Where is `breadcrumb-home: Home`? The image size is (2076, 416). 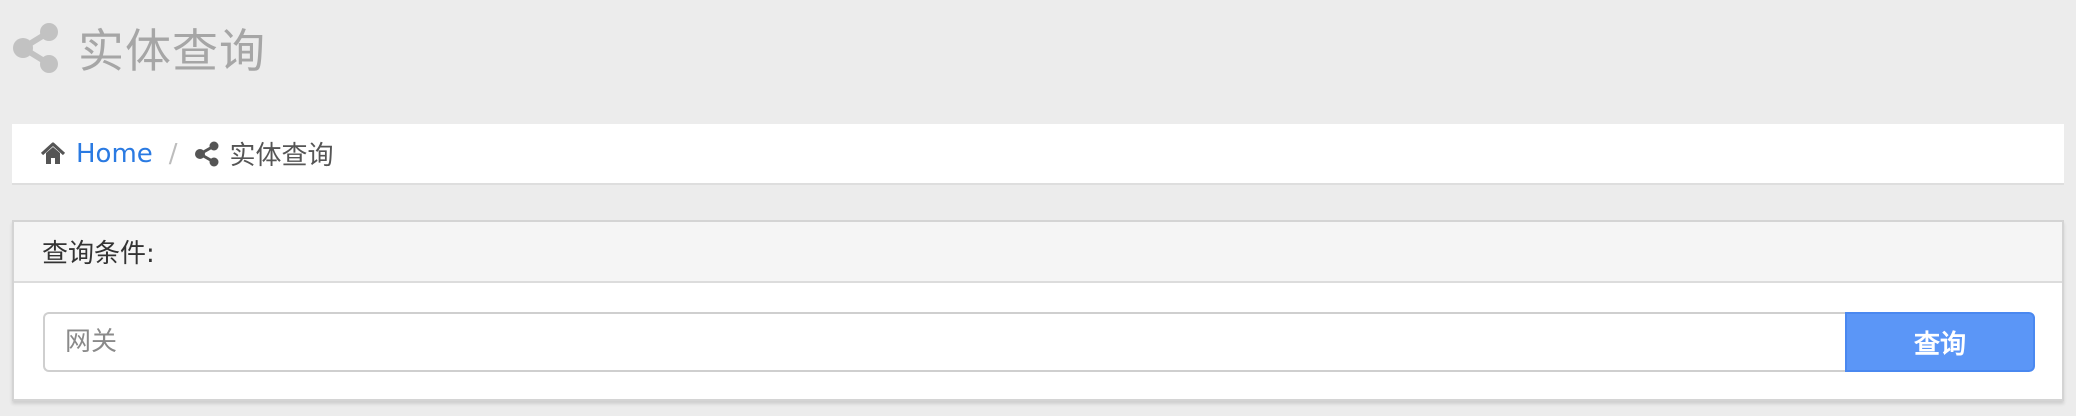 breadcrumb-home: Home is located at coordinates (96, 154).